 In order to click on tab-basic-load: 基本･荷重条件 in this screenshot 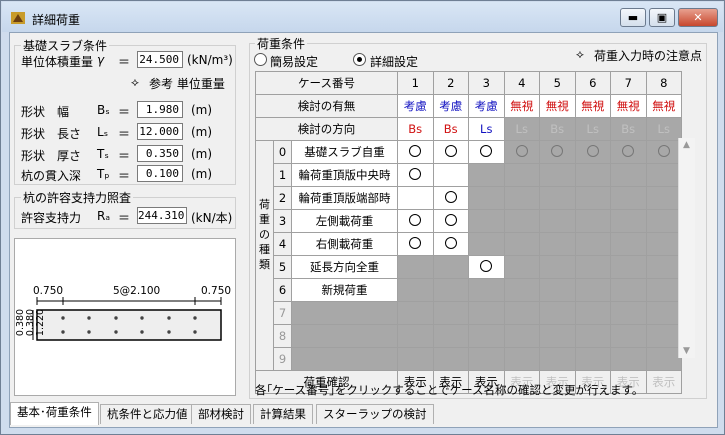, I will do `click(54, 413)`.